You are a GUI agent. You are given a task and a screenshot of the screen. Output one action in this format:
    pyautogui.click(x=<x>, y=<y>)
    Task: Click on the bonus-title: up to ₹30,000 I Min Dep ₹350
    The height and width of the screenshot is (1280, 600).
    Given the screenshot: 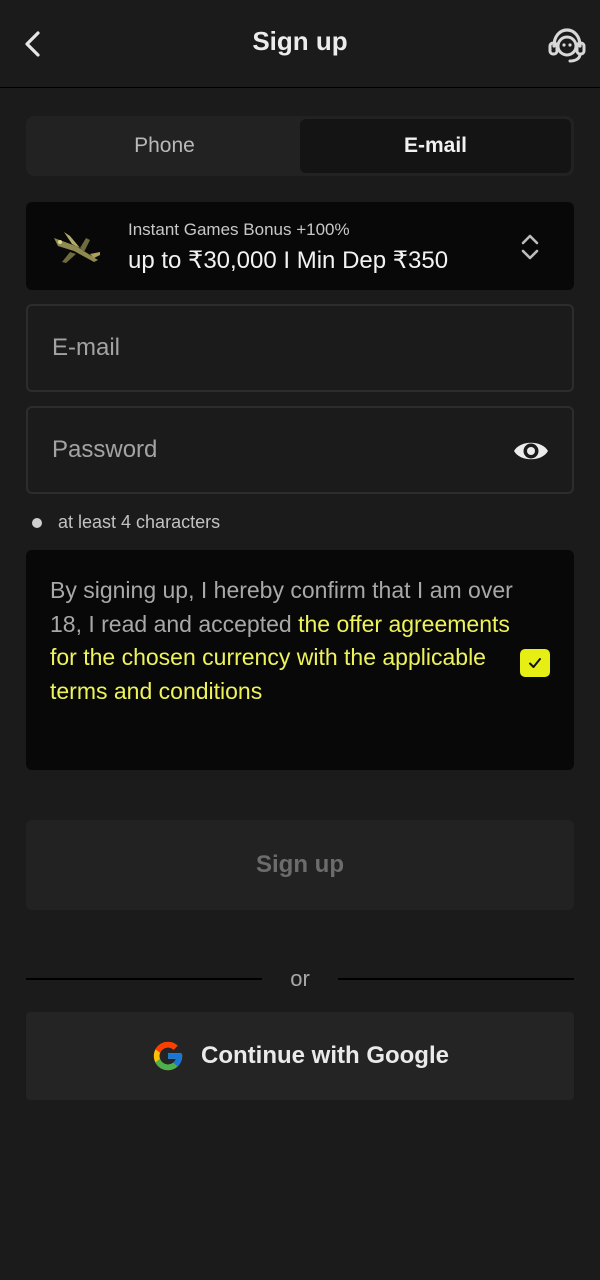 What is the action you would take?
    pyautogui.click(x=288, y=260)
    